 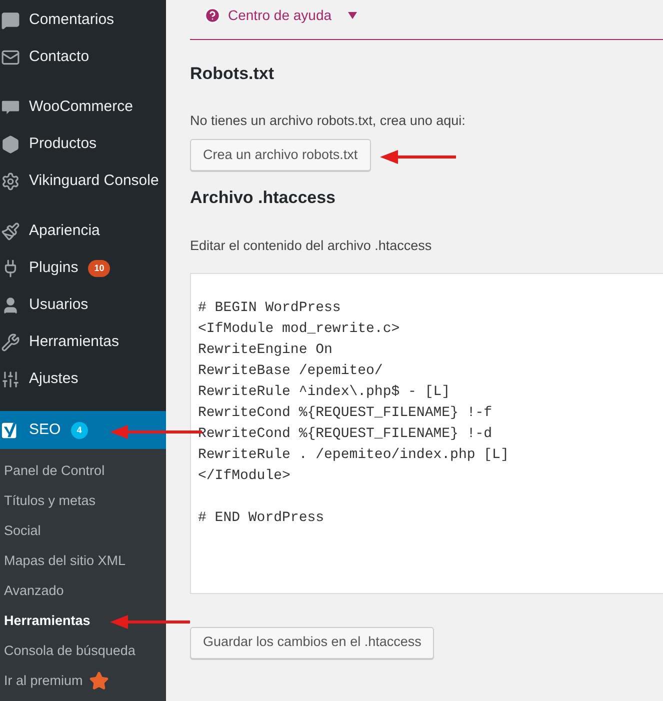 What do you see at coordinates (280, 15) in the screenshot?
I see `help-center-link: Centro de ayuda` at bounding box center [280, 15].